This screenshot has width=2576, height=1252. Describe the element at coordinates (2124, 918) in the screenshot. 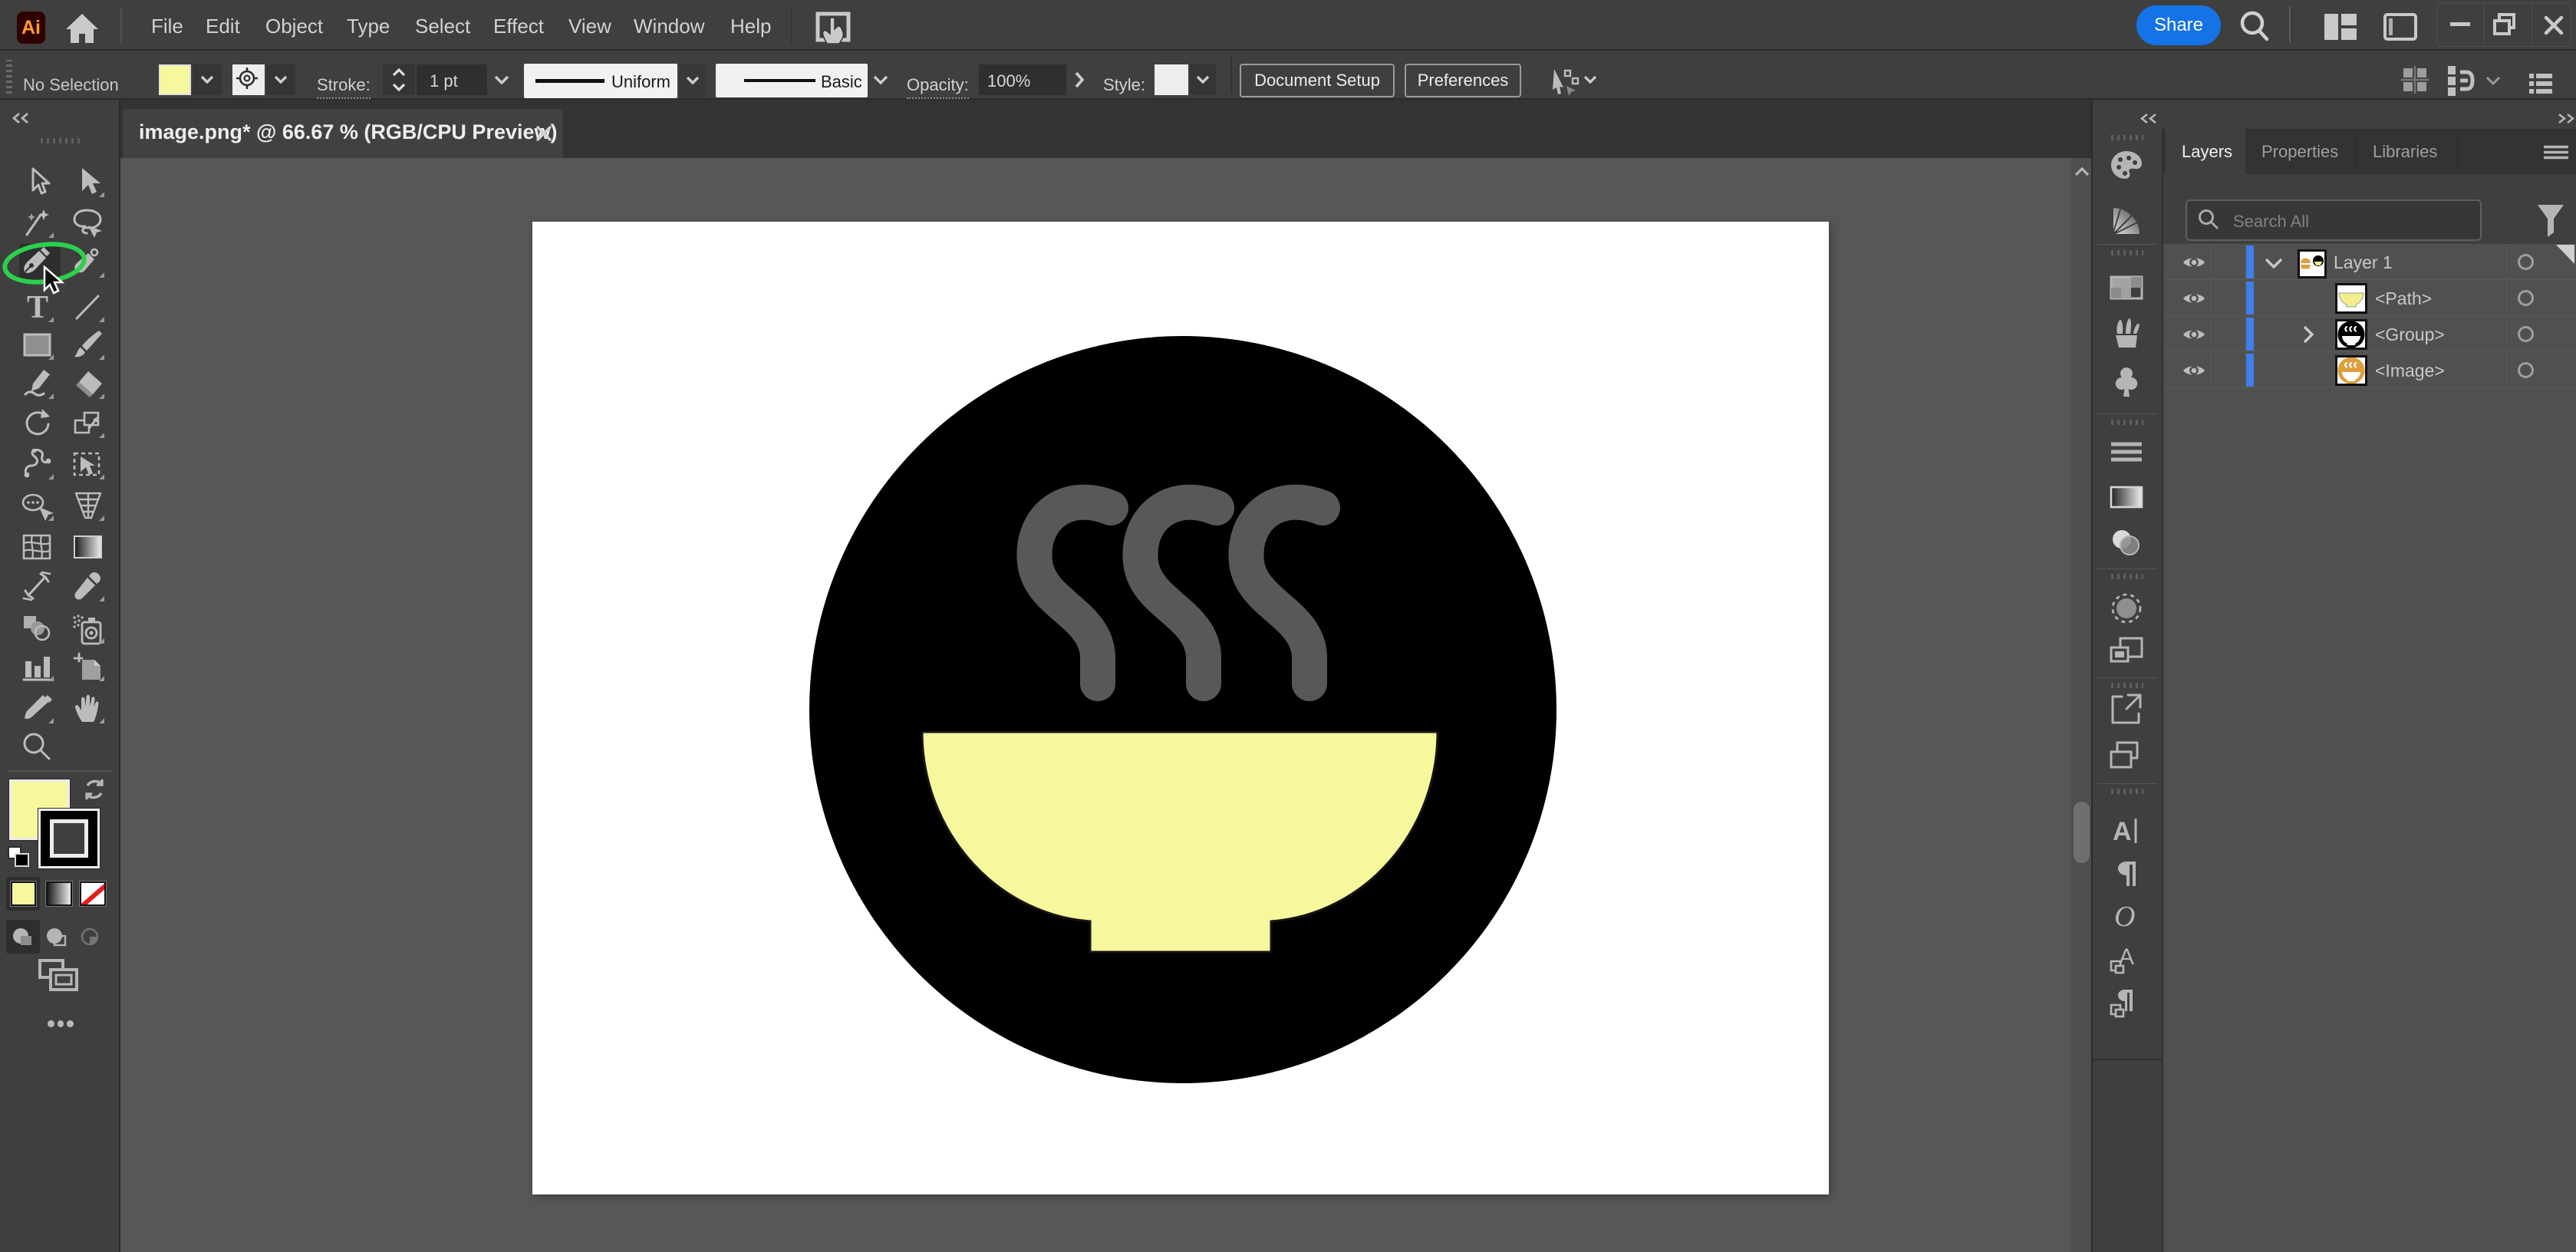

I see `svg-text: O` at that location.